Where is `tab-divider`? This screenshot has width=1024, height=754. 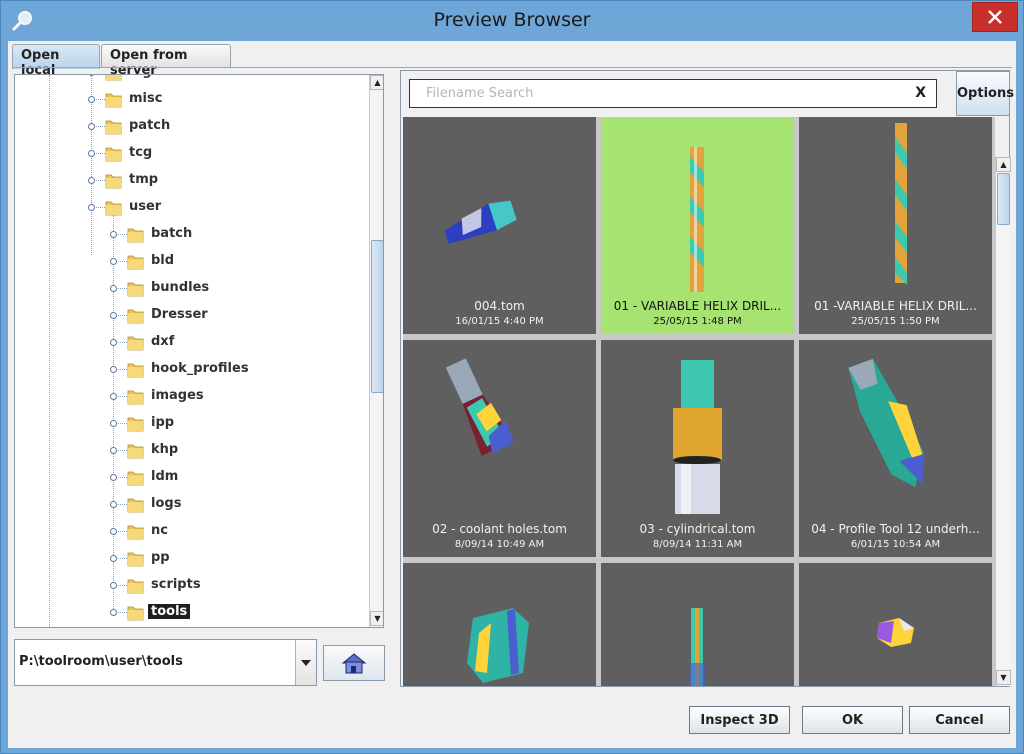 tab-divider is located at coordinates (512, 67).